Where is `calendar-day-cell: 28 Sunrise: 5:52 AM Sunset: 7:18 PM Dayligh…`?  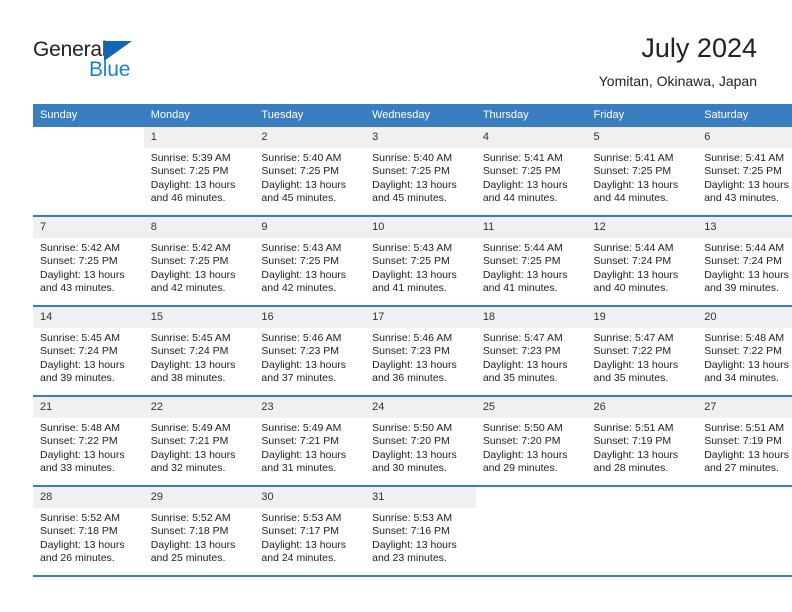
calendar-day-cell: 28 Sunrise: 5:52 AM Sunset: 7:18 PM Dayligh… is located at coordinates (88, 531).